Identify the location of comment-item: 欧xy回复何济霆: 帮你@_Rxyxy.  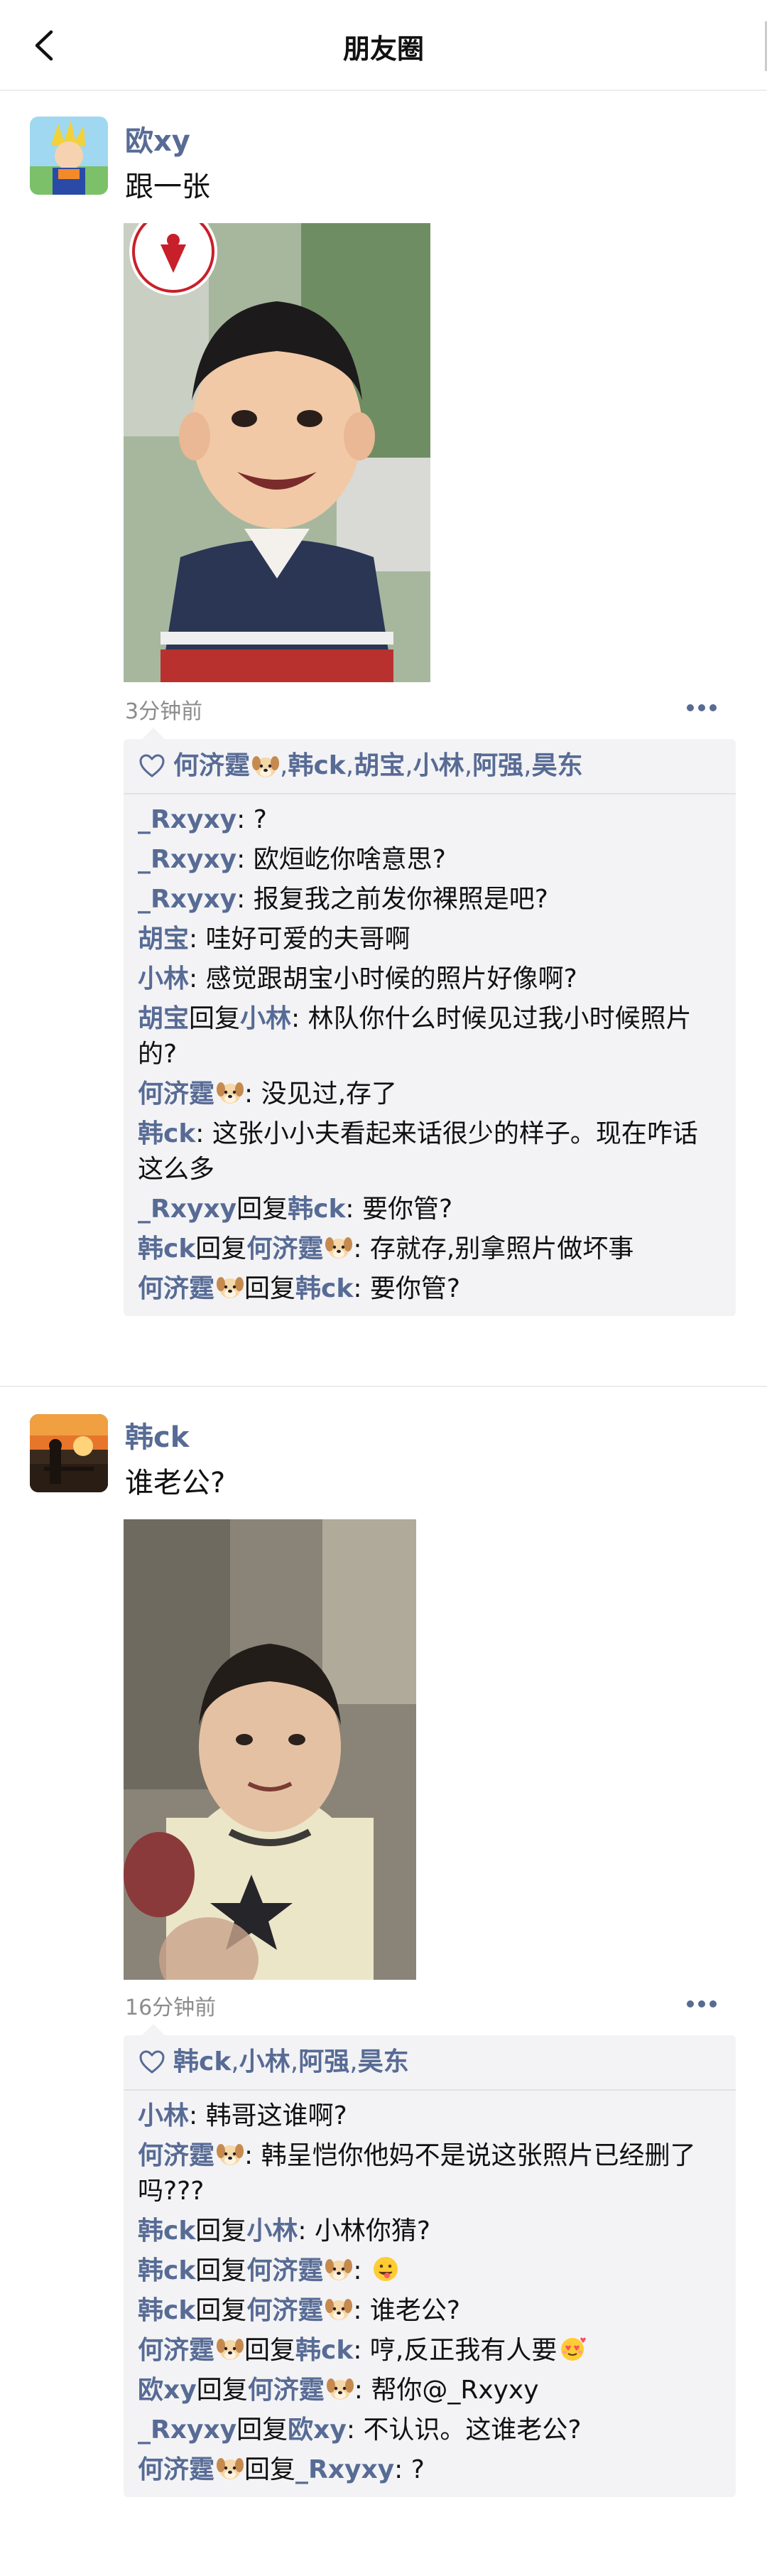
(430, 2390).